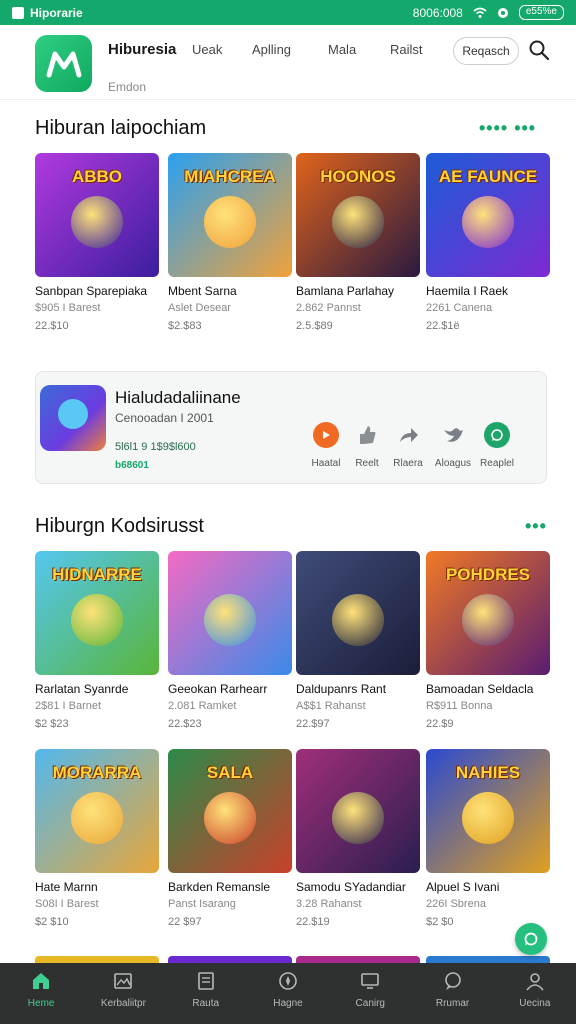 The height and width of the screenshot is (1024, 576). What do you see at coordinates (41, 981) in the screenshot?
I see `home-icon` at bounding box center [41, 981].